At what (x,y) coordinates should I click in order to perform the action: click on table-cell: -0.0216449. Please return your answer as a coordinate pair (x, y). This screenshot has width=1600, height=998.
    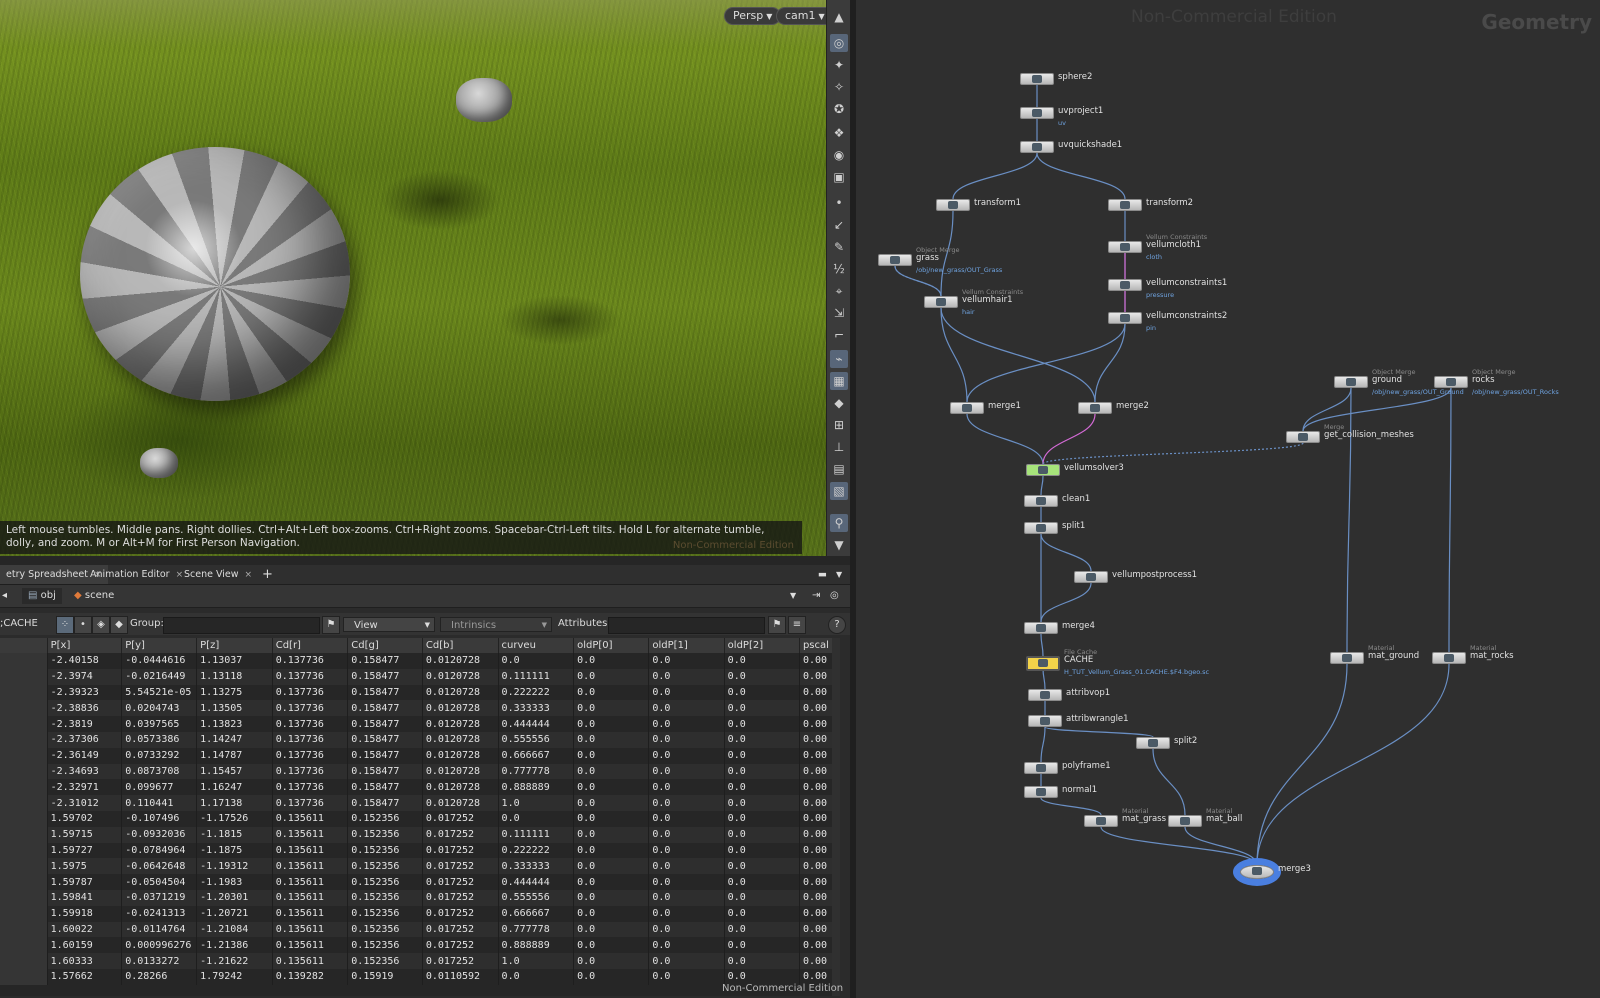
    Looking at the image, I should click on (159, 676).